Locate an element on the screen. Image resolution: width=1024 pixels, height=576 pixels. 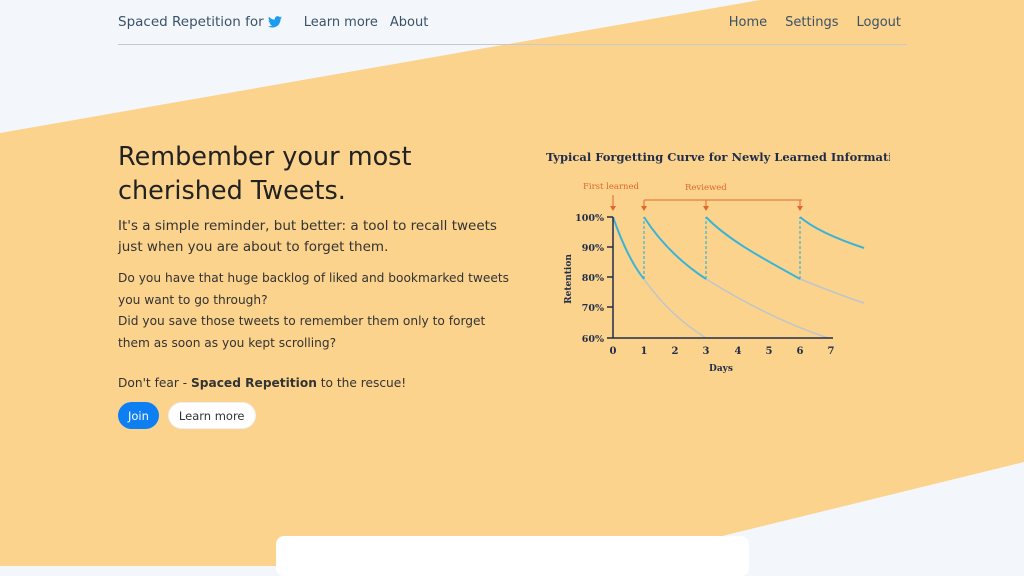
cta-bold: Spaced Repetition is located at coordinates (253, 383).